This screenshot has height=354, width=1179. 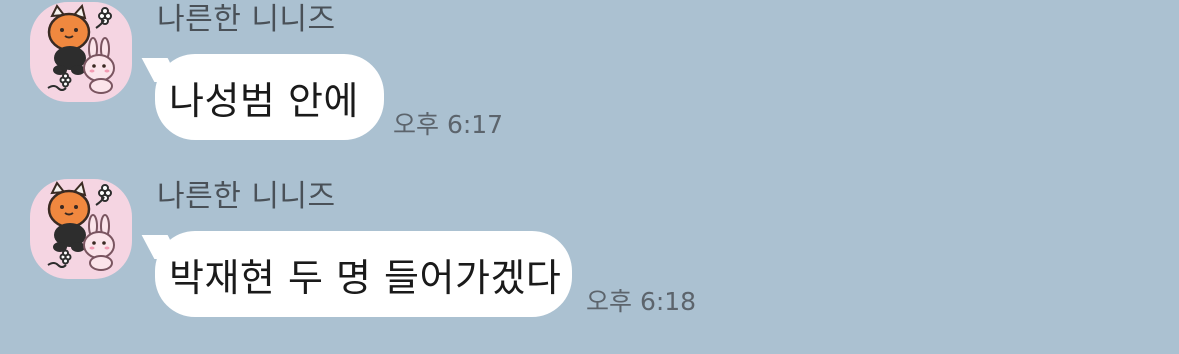 I want to click on message-time: 오후 6:17, so click(x=448, y=124).